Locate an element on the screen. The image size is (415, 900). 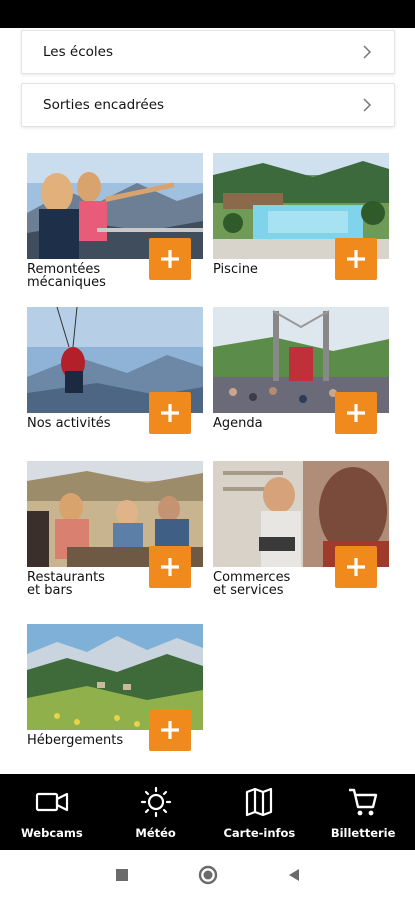
tile-title: Commerces et services is located at coordinates (252, 584).